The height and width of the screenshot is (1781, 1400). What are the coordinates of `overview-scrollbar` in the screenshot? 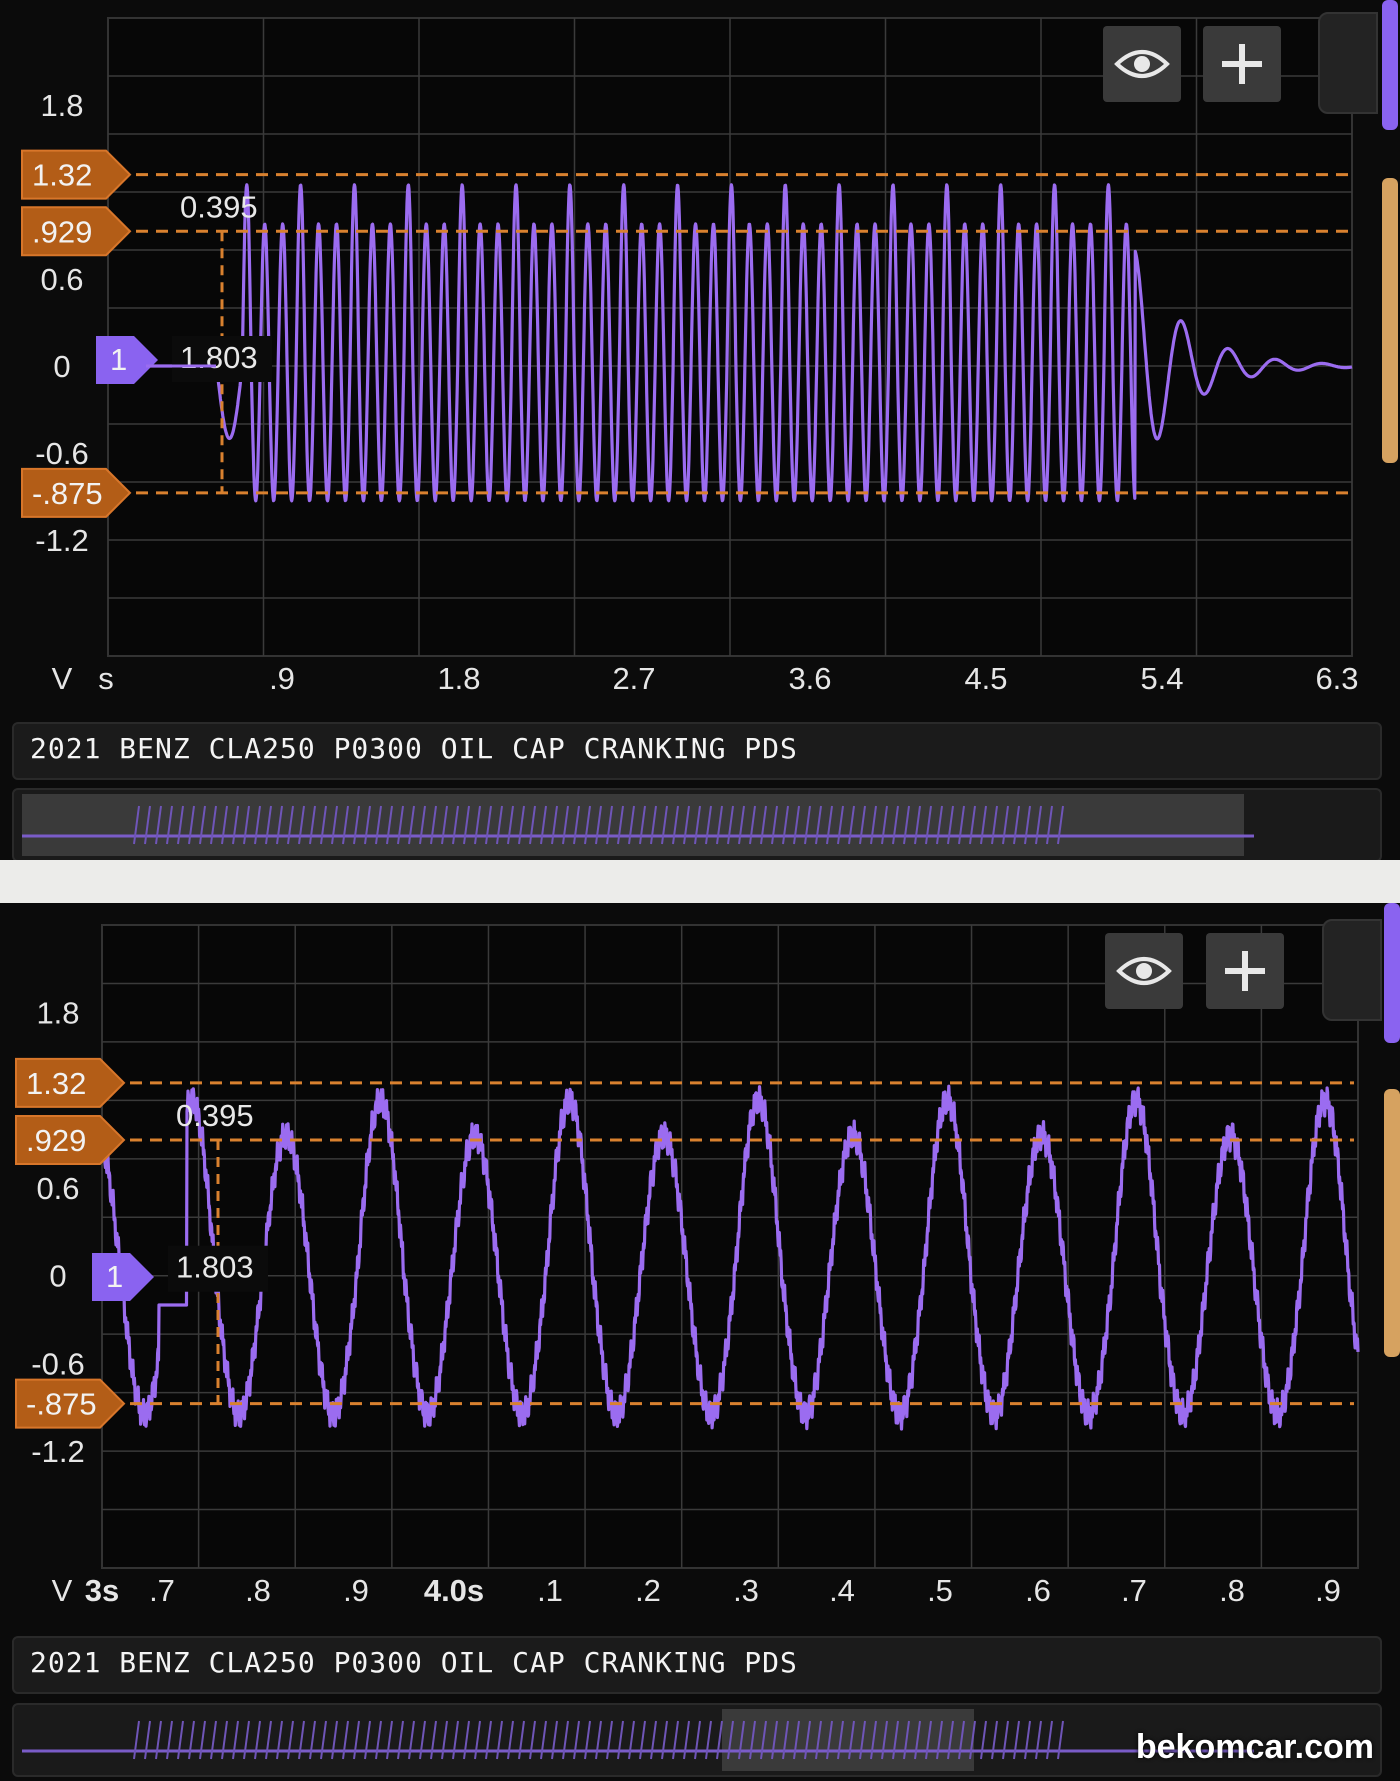 It's located at (697, 825).